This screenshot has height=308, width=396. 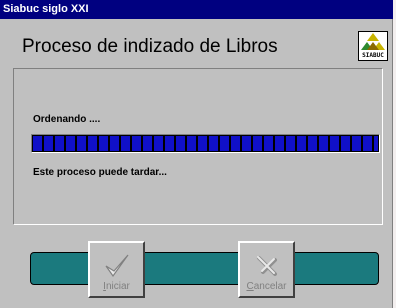 I want to click on logo-triangle-icon, so click(x=373, y=41).